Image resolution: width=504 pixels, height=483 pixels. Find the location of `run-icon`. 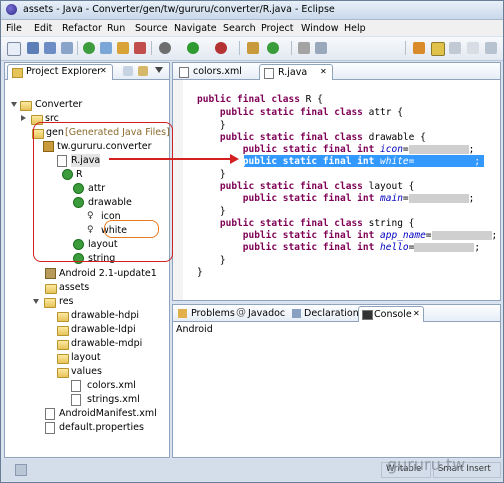

run-icon is located at coordinates (193, 48).